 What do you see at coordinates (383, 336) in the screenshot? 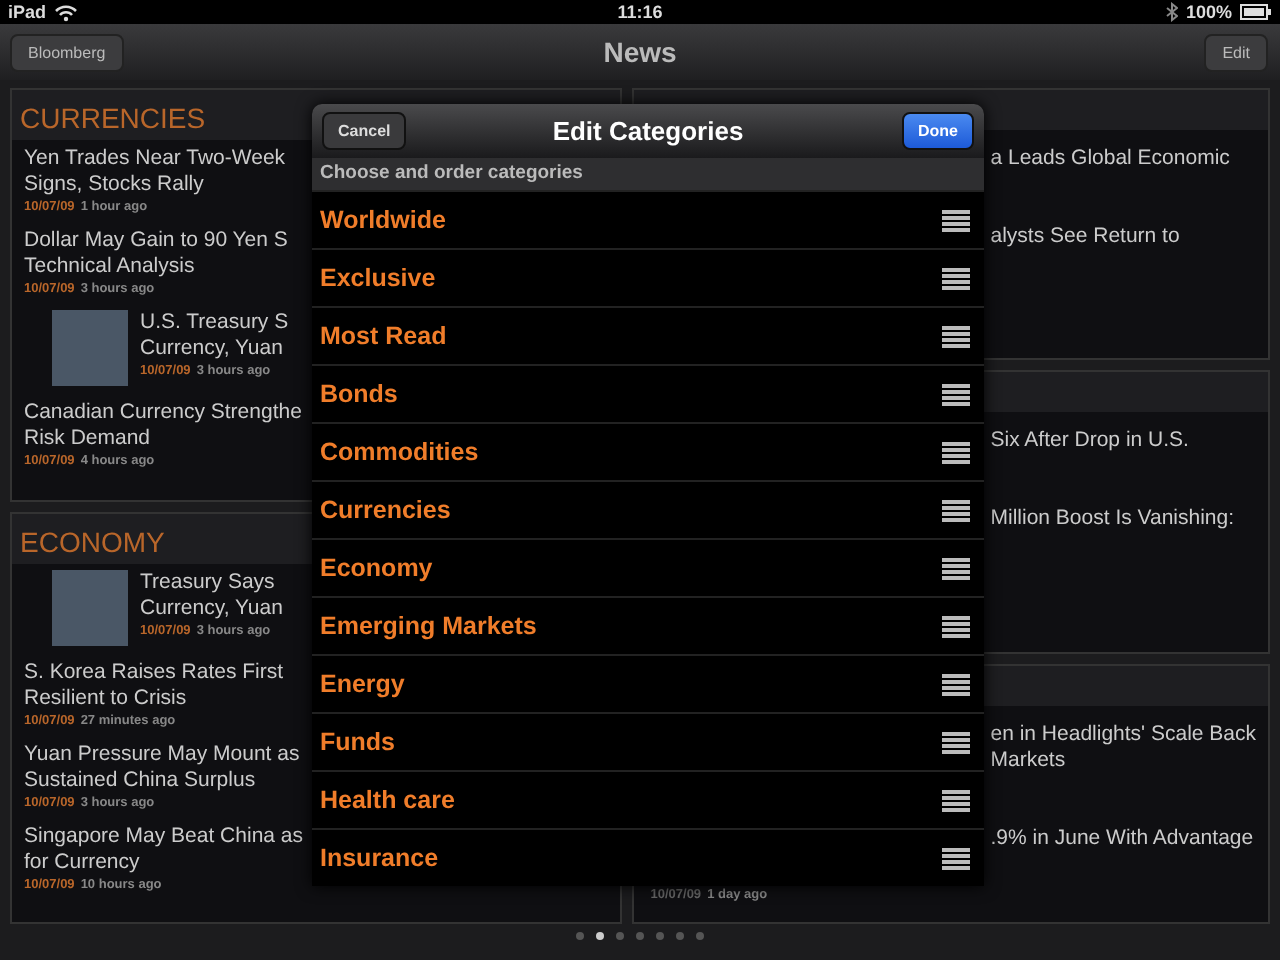
I see `category-label: Most Read` at bounding box center [383, 336].